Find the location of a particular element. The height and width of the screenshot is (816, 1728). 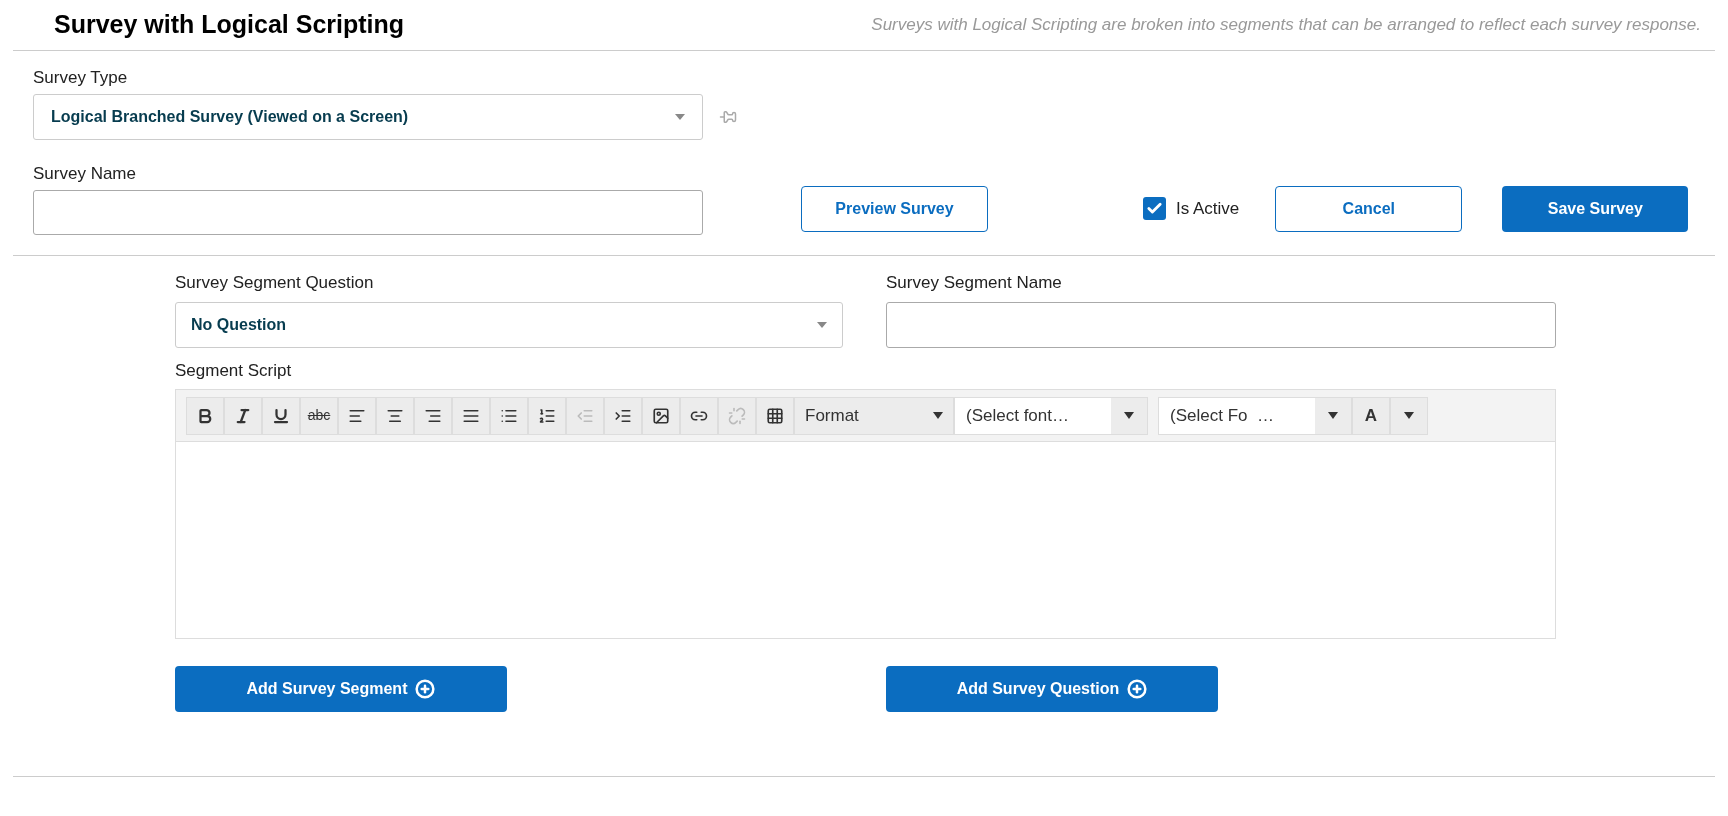

text-color-button: A is located at coordinates (1371, 415).